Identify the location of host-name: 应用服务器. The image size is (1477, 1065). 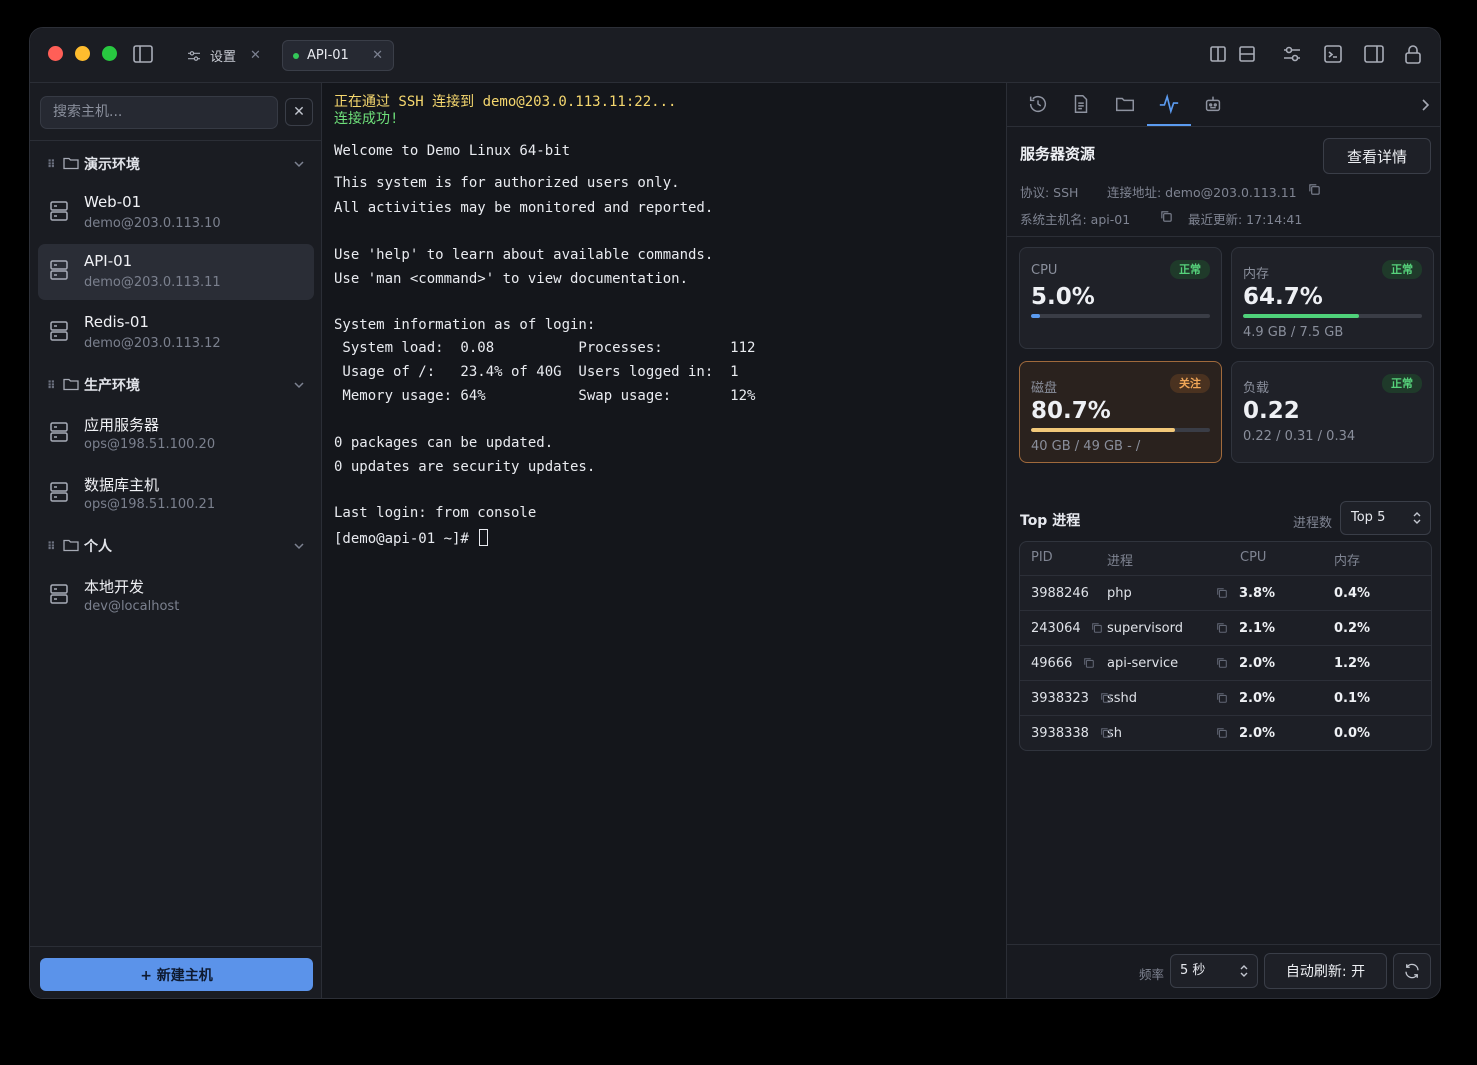
(122, 425).